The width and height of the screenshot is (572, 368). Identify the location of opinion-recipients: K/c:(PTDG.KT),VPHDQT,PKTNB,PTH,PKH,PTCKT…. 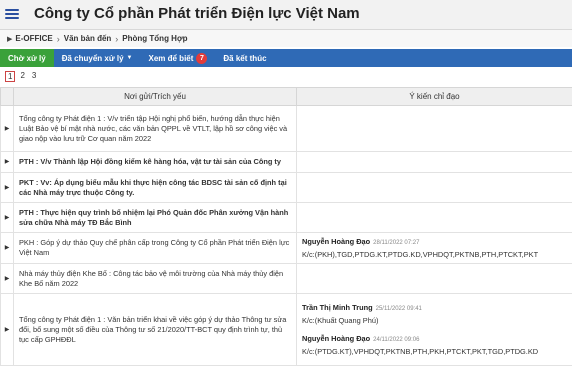
(420, 351).